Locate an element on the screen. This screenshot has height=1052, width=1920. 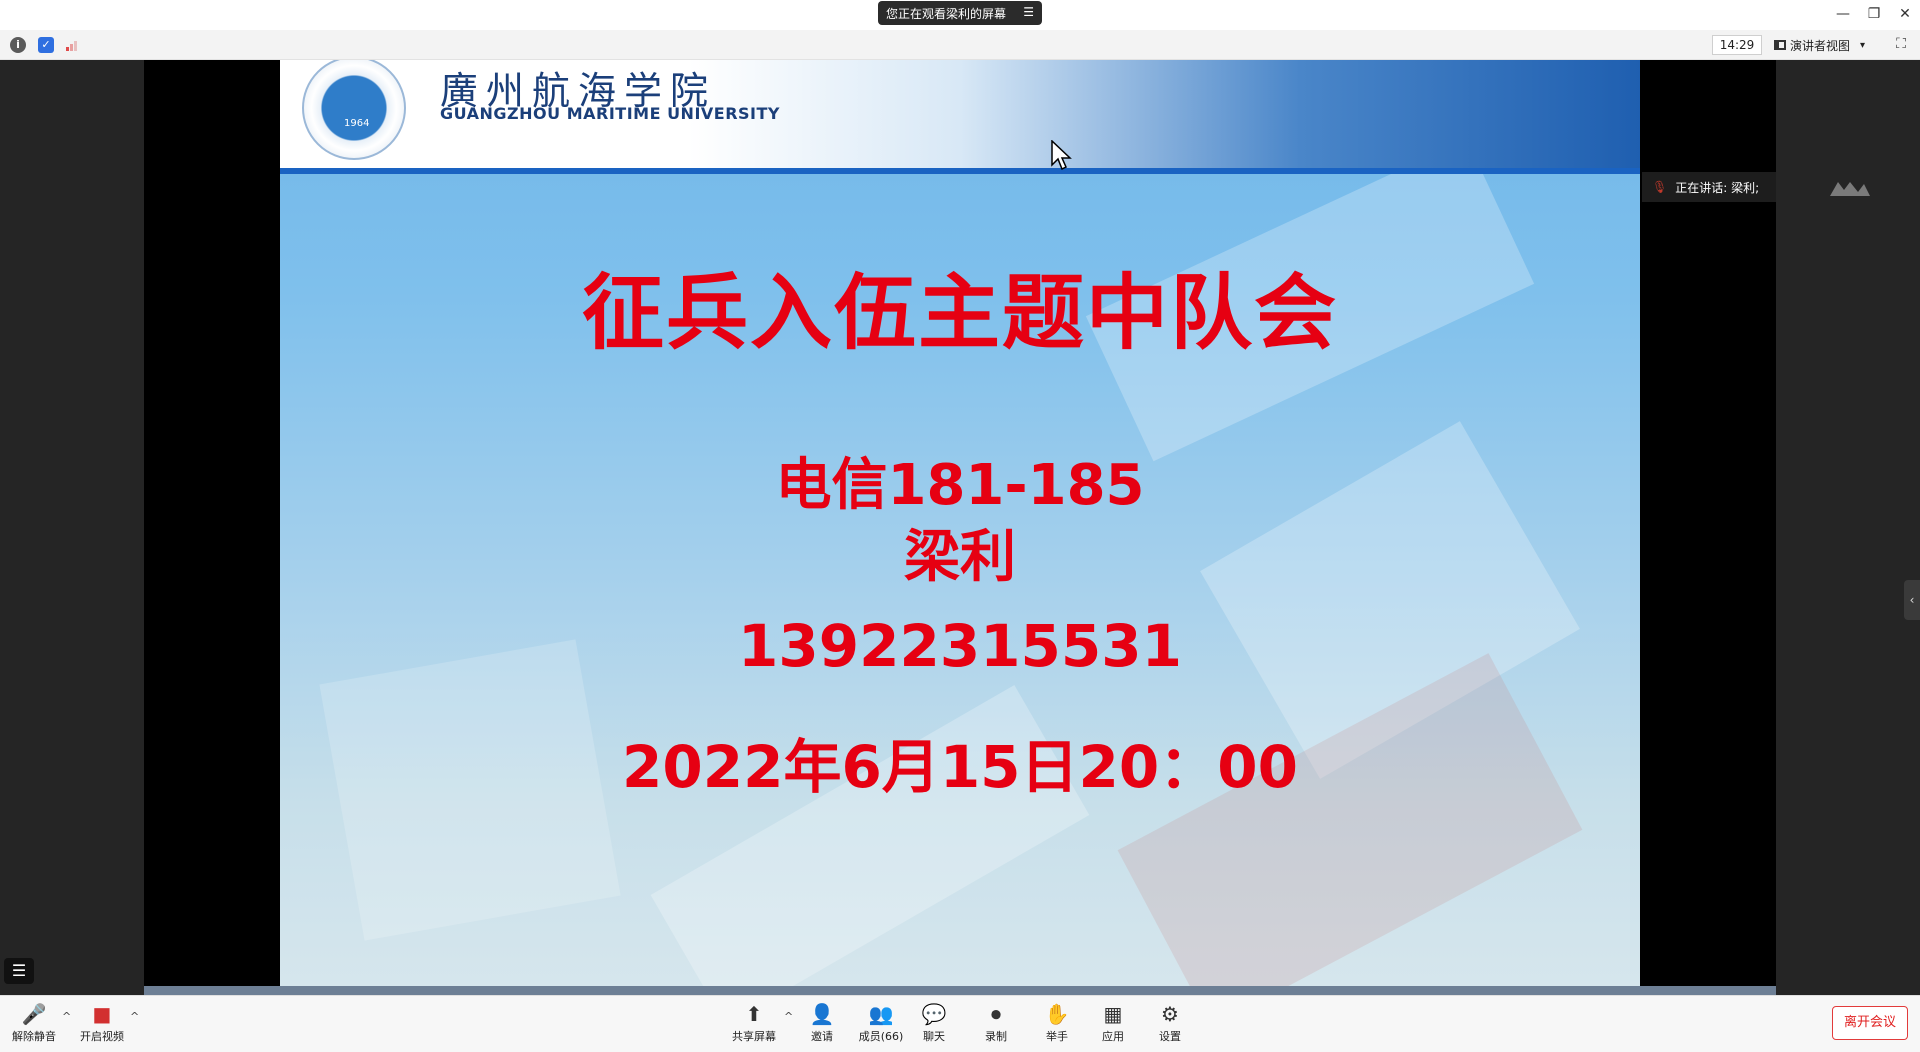
share-status-banner: 您正在观看梁利的屏幕 ☰ is located at coordinates (960, 13).